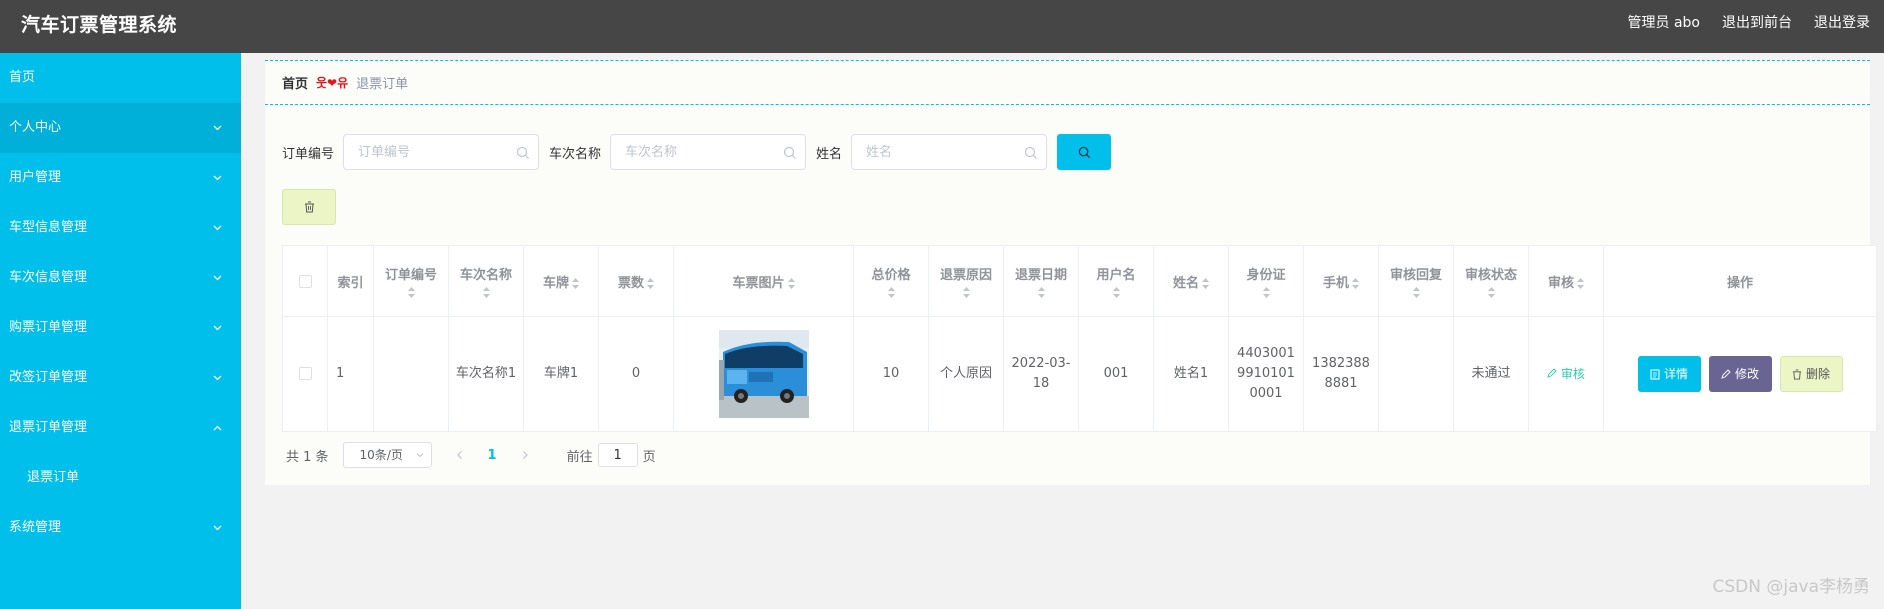  I want to click on sidebar-item-vehicle-type-management: 车型信息管理, so click(120, 228).